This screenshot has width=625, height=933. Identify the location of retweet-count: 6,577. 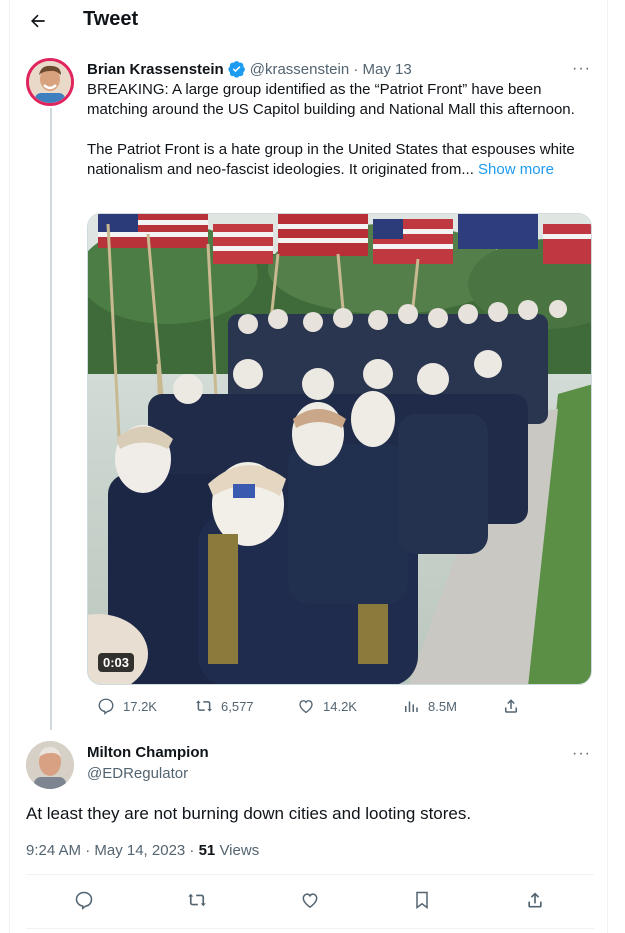
(237, 706).